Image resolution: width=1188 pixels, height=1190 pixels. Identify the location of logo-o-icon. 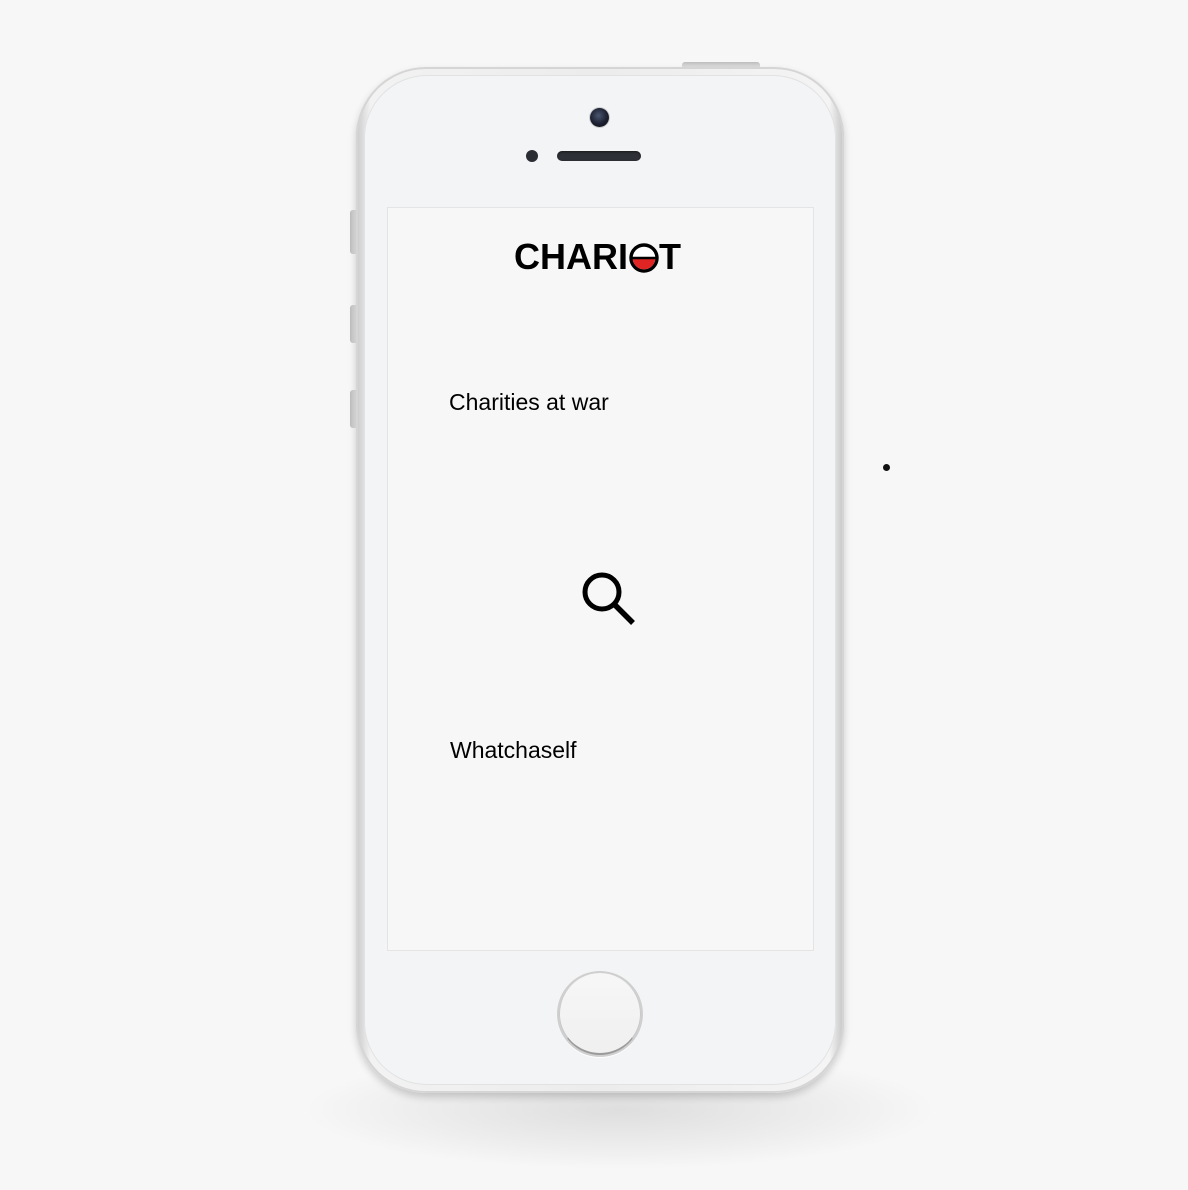
(644, 258).